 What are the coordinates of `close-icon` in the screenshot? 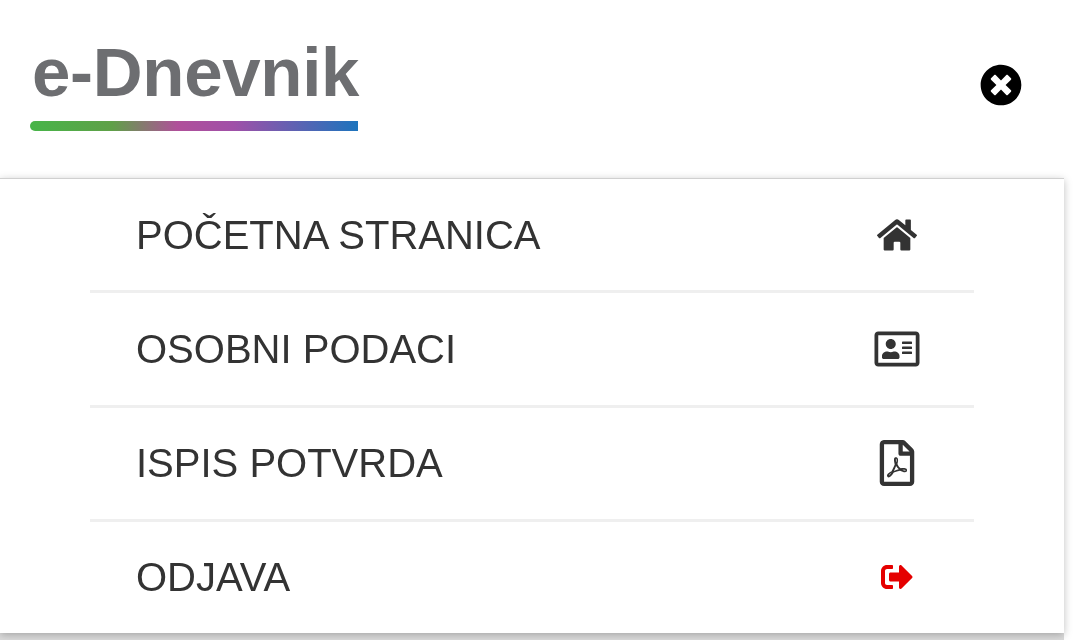 It's located at (1001, 85).